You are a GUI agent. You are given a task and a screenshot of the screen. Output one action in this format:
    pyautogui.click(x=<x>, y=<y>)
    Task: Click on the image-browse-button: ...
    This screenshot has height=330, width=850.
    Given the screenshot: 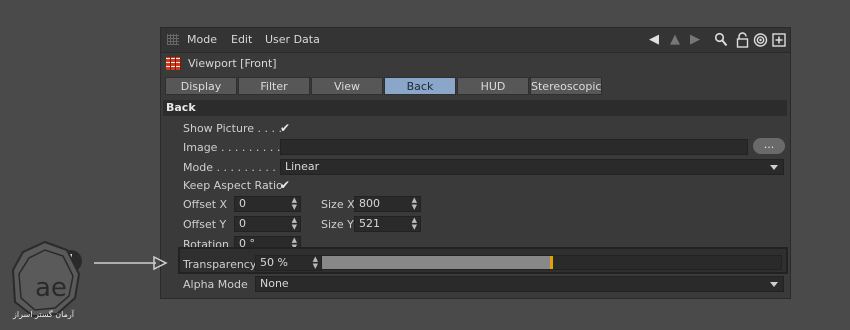 What is the action you would take?
    pyautogui.click(x=769, y=146)
    